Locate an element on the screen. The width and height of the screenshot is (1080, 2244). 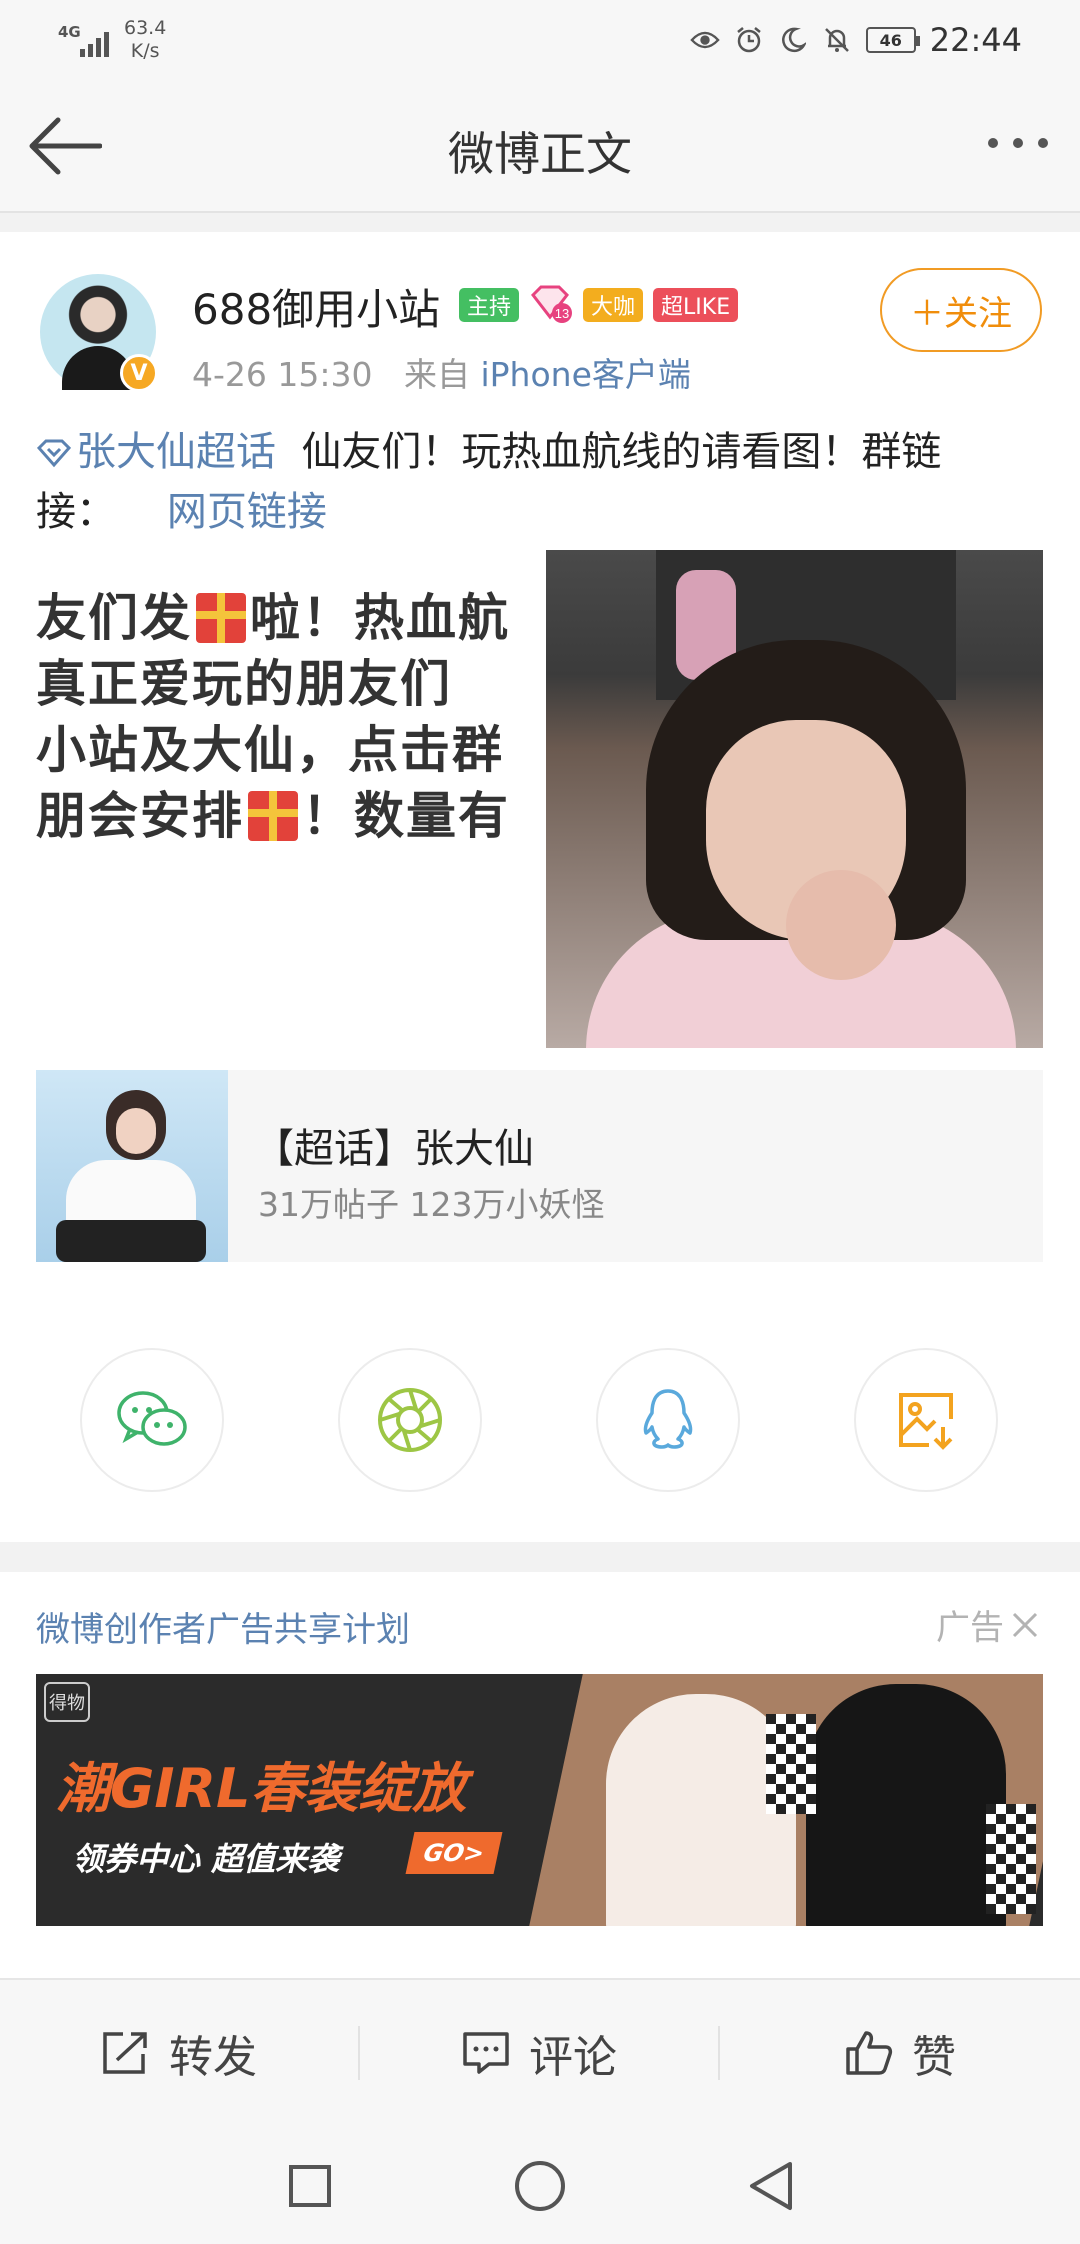
comment-icon is located at coordinates (486, 2053).